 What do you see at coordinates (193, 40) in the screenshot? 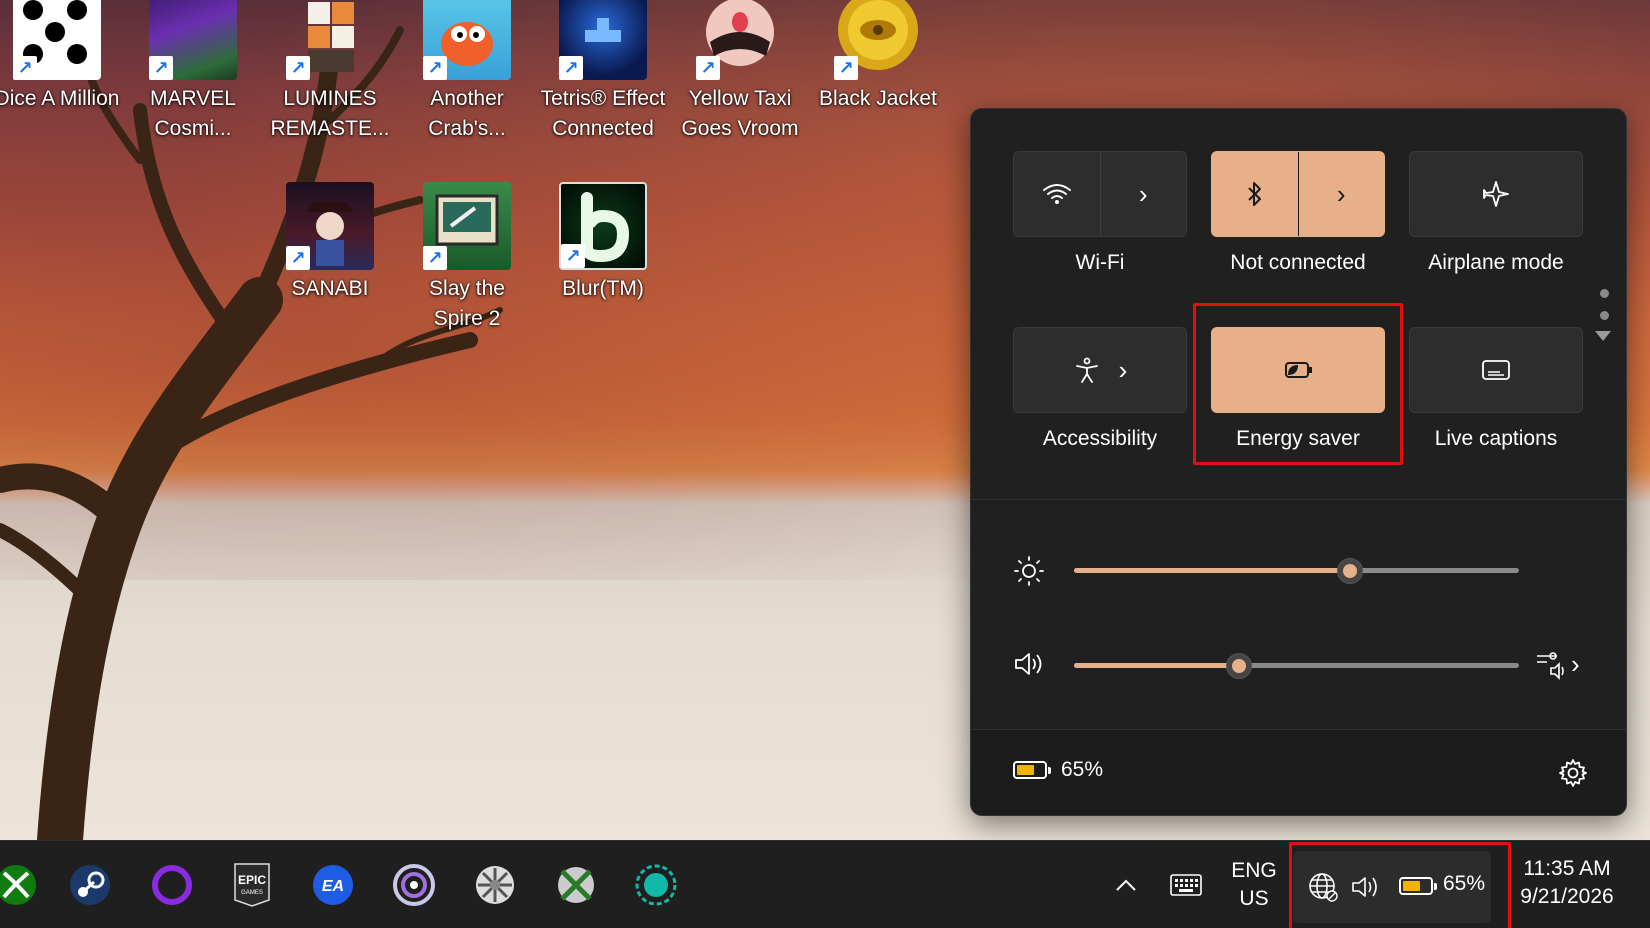
I see `marvel-game-icon: ↗` at bounding box center [193, 40].